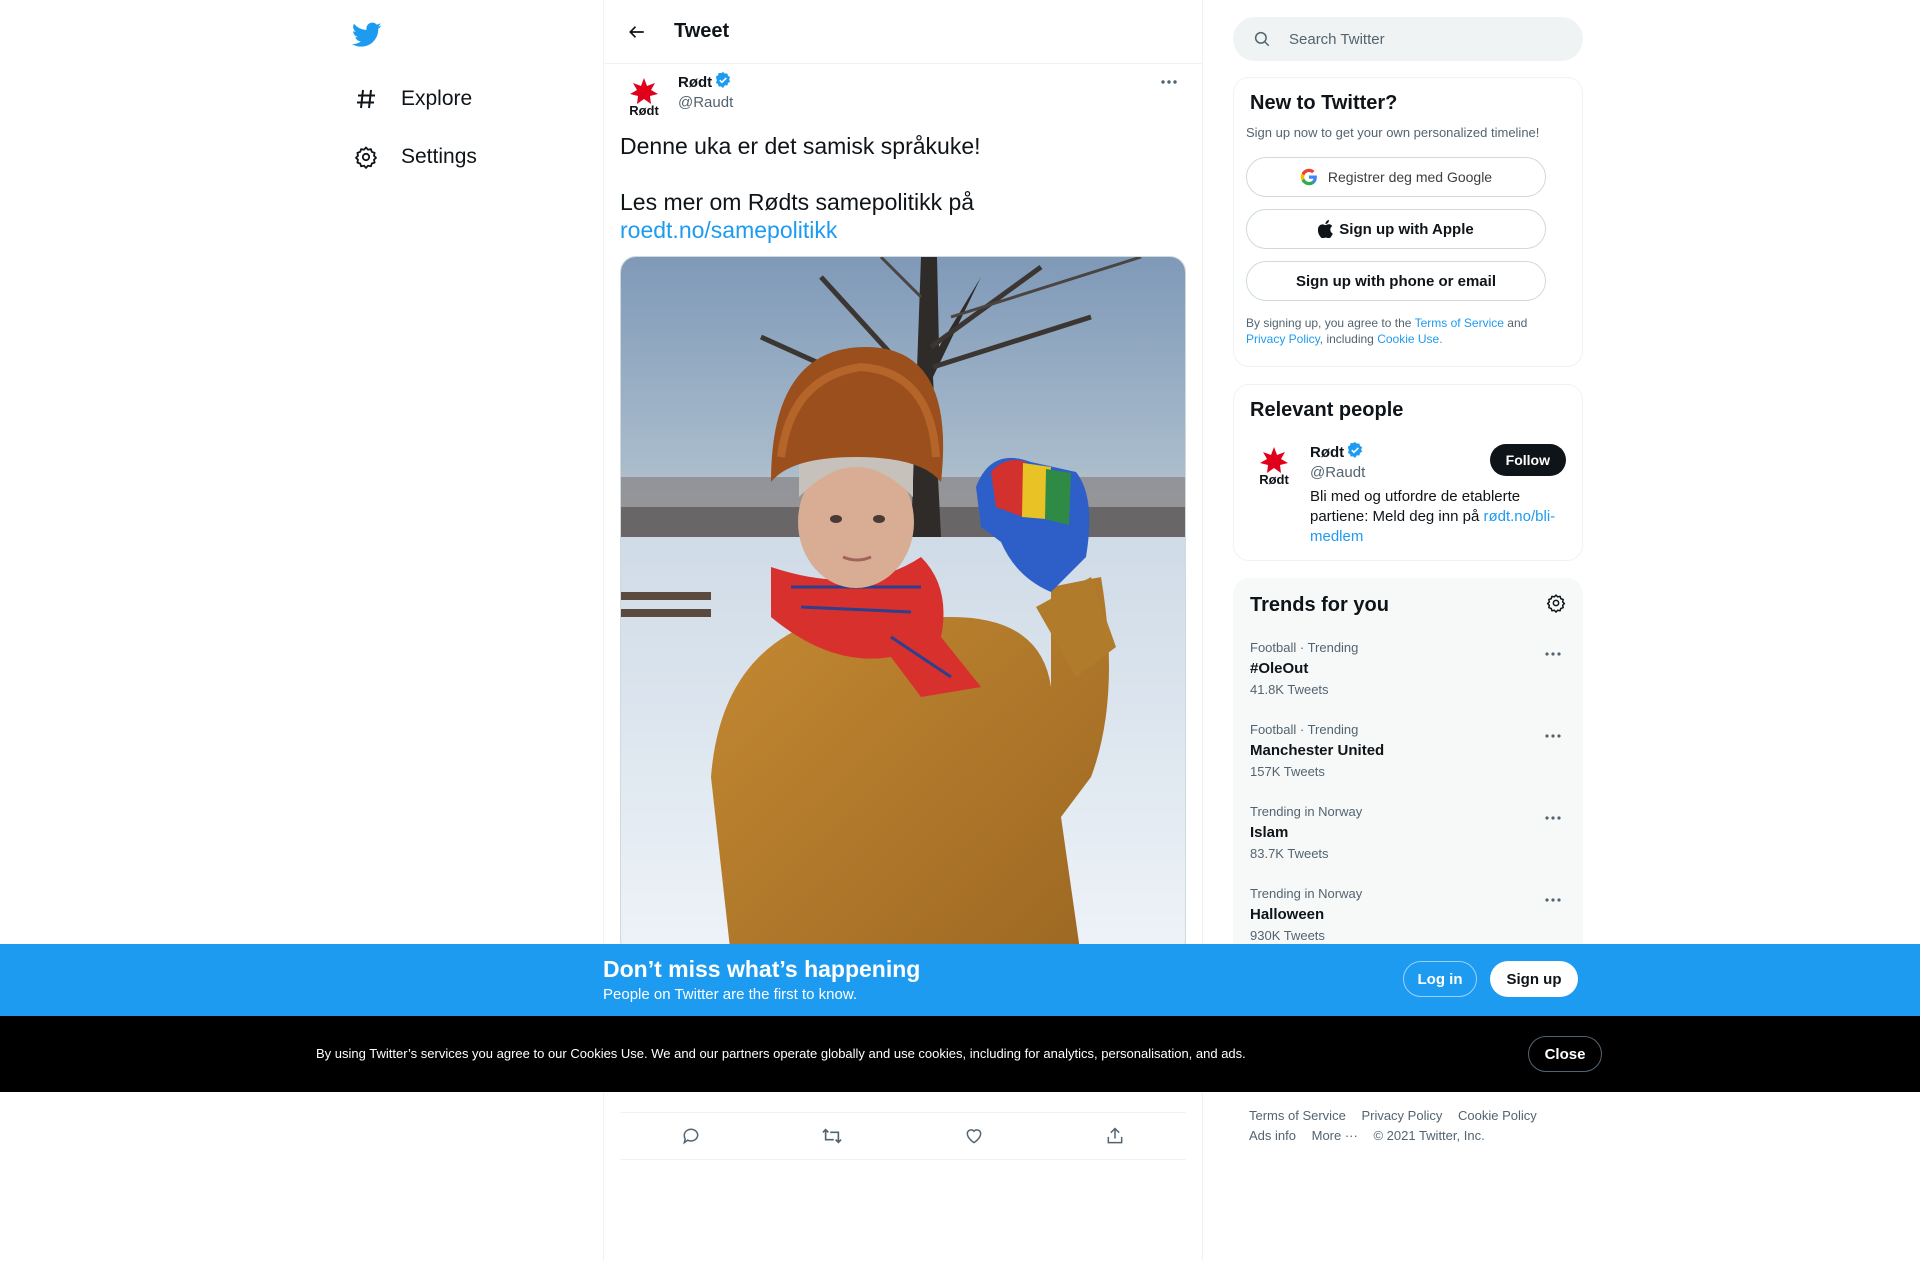  I want to click on signup-button: Sign up, so click(1534, 979).